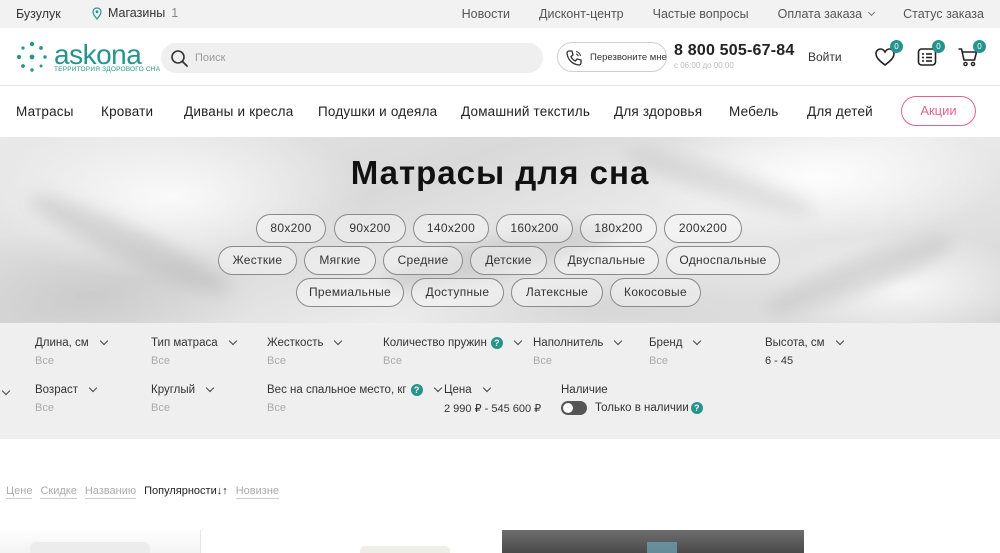  Describe the element at coordinates (632, 408) in the screenshot. I see `in-stock-toggle-row: Только в наличии ?` at that location.